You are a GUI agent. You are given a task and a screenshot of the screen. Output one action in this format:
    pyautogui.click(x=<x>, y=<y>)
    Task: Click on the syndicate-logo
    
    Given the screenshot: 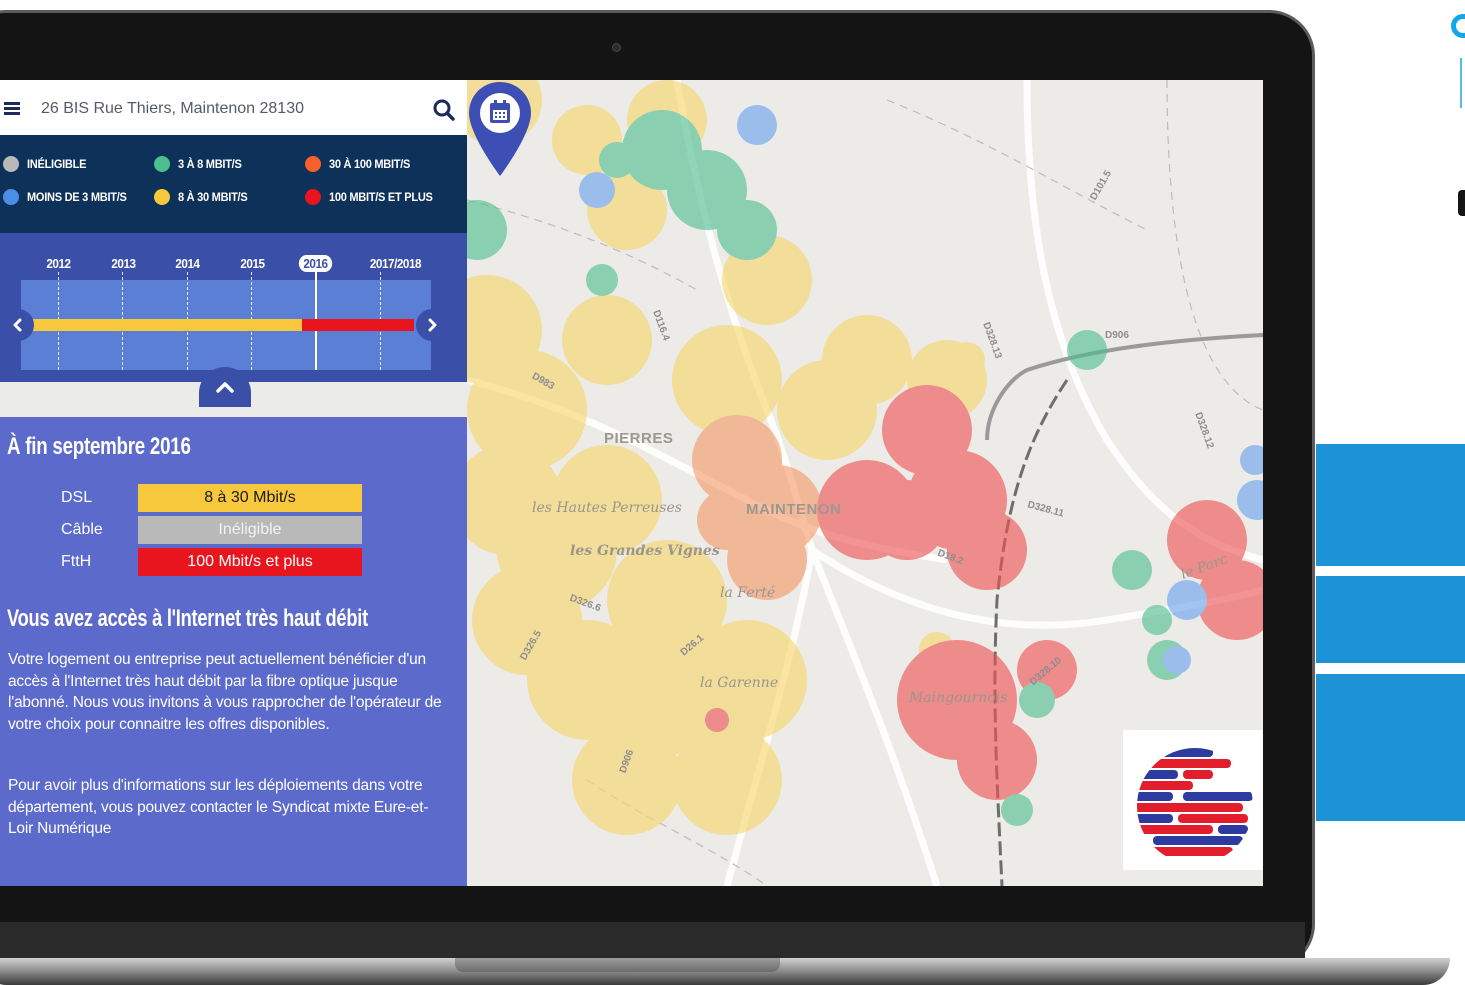 What is the action you would take?
    pyautogui.click(x=1193, y=800)
    